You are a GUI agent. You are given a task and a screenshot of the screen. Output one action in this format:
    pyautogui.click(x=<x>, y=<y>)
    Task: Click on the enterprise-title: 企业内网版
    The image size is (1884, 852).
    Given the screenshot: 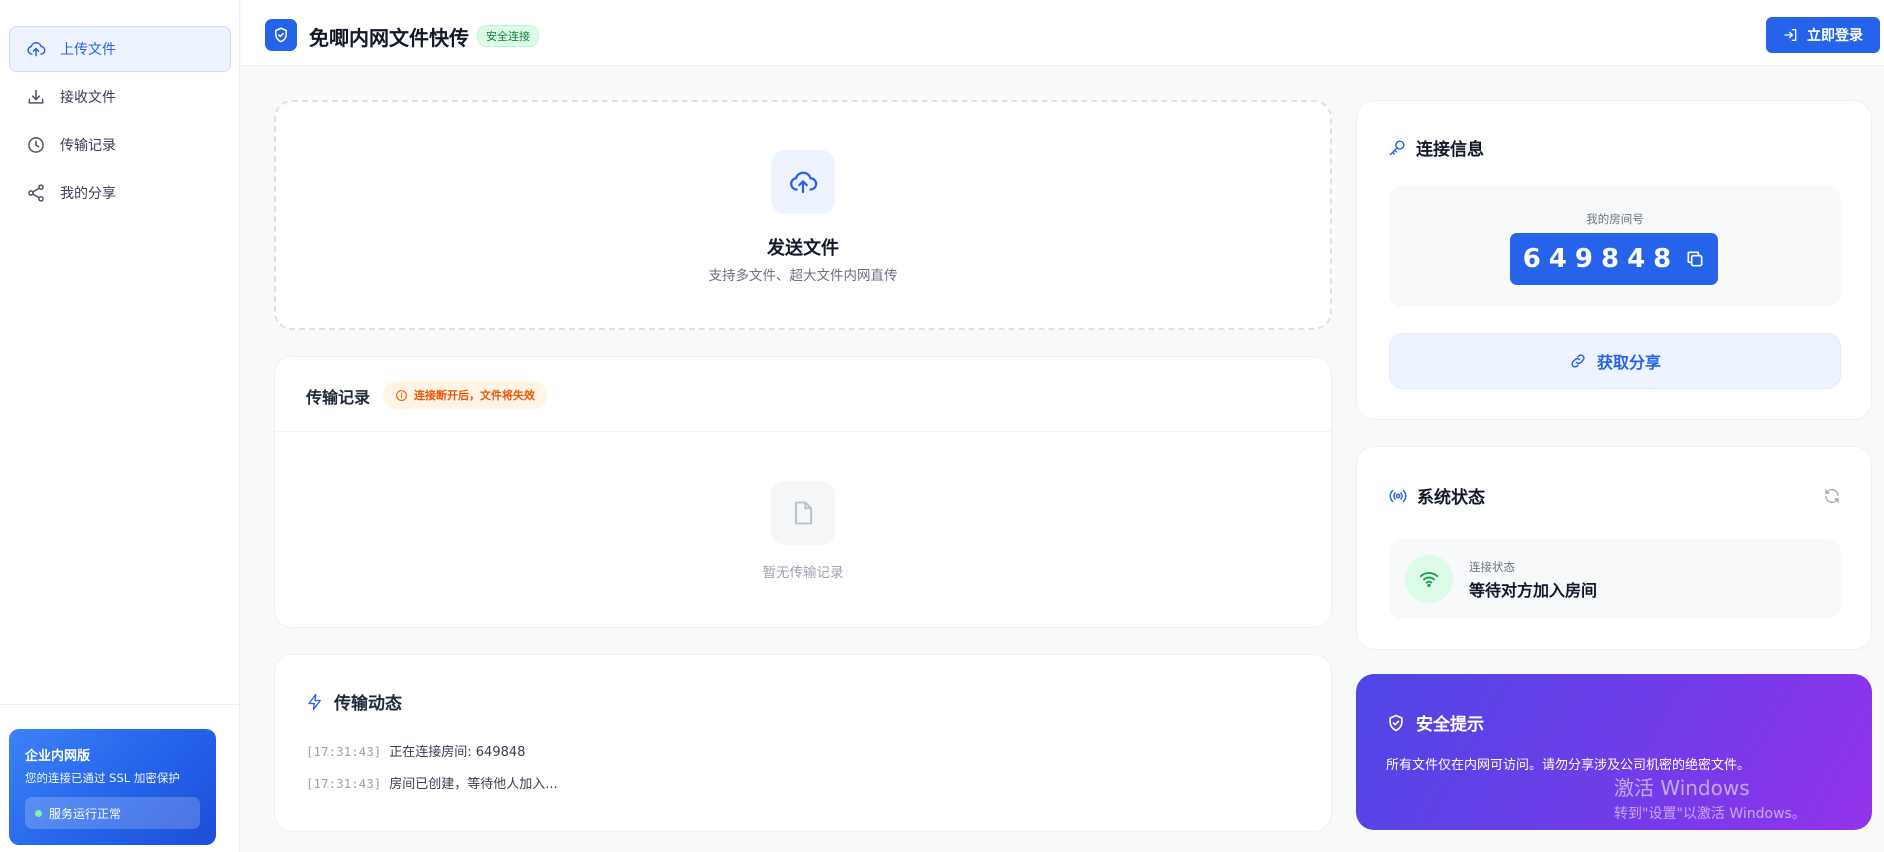 What is the action you would take?
    pyautogui.click(x=58, y=756)
    